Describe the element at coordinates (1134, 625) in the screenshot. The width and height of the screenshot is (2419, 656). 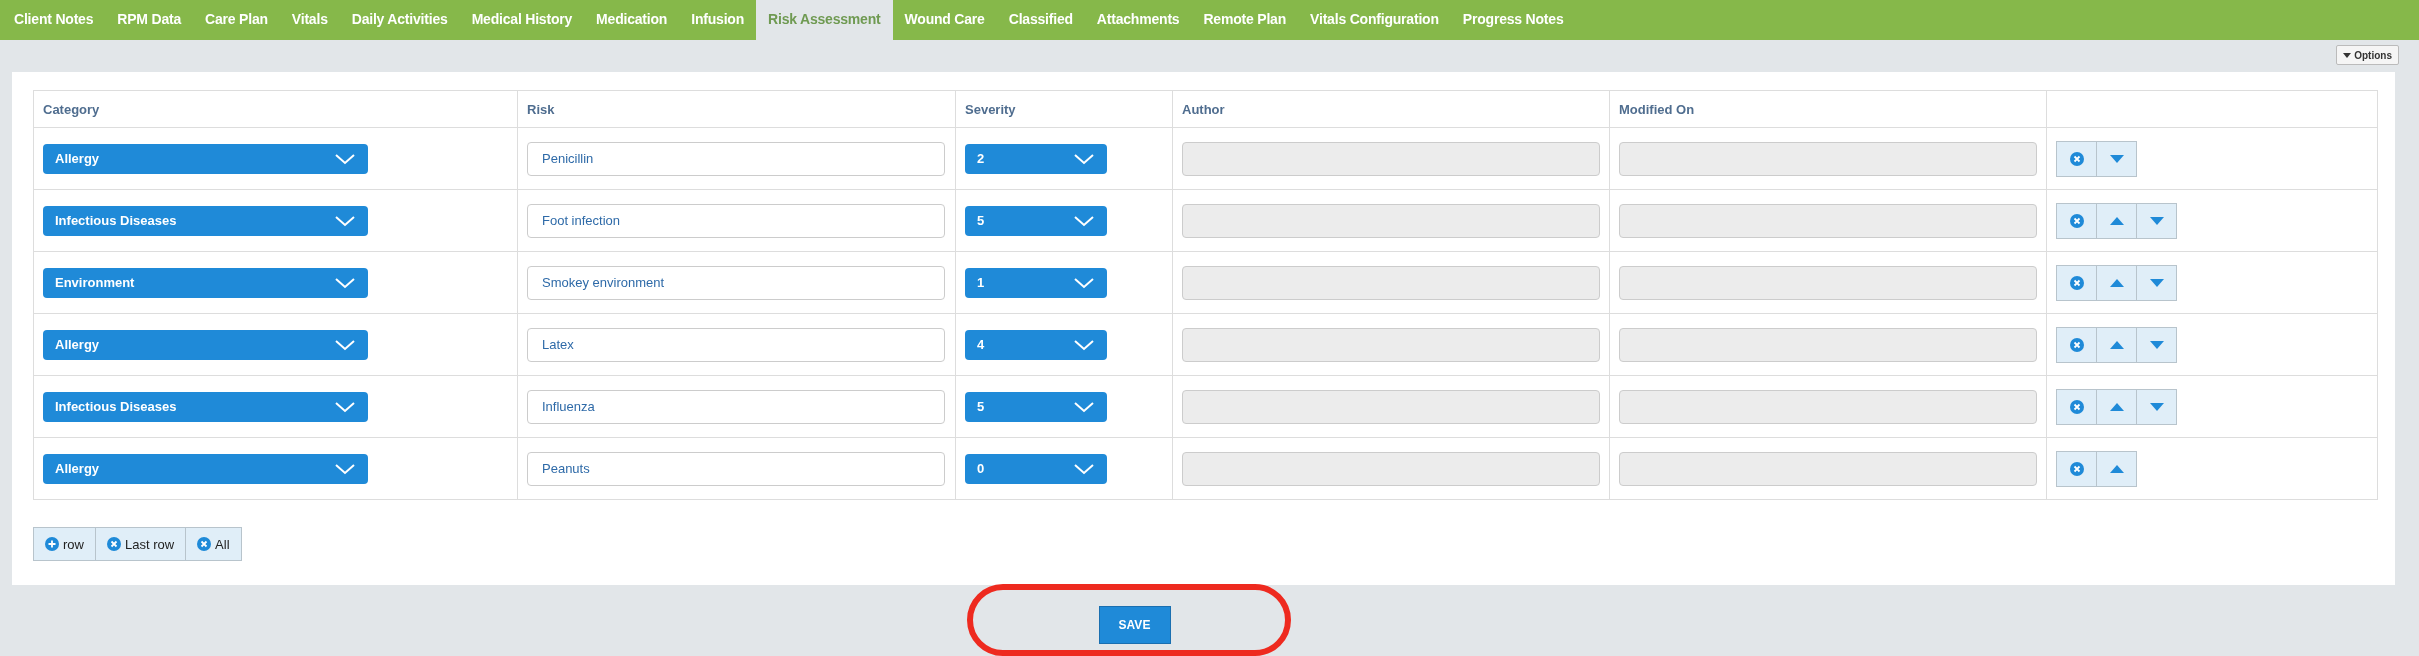
I see `save-button: SAVE` at that location.